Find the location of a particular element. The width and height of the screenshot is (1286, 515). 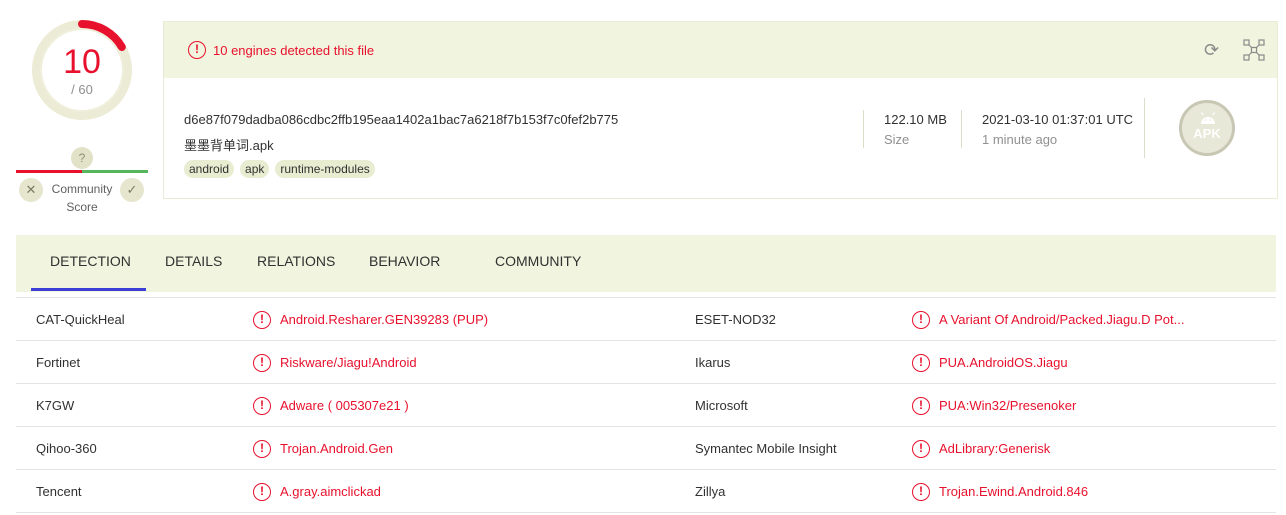

tab-detection: DETECTION is located at coordinates (90, 261).